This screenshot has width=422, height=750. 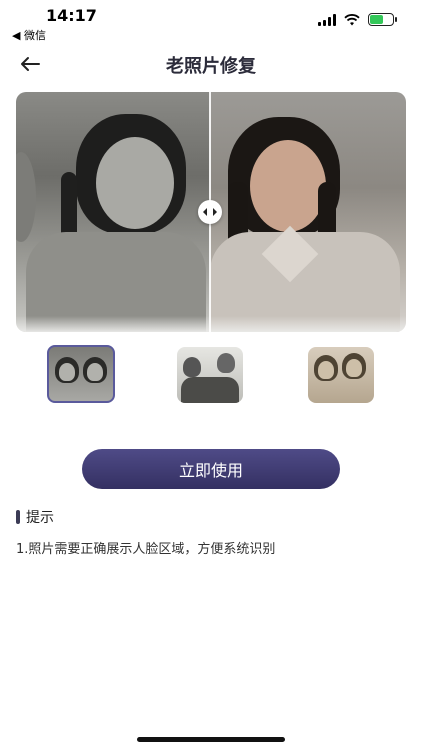 What do you see at coordinates (211, 324) in the screenshot?
I see `photo-frame-edge` at bounding box center [211, 324].